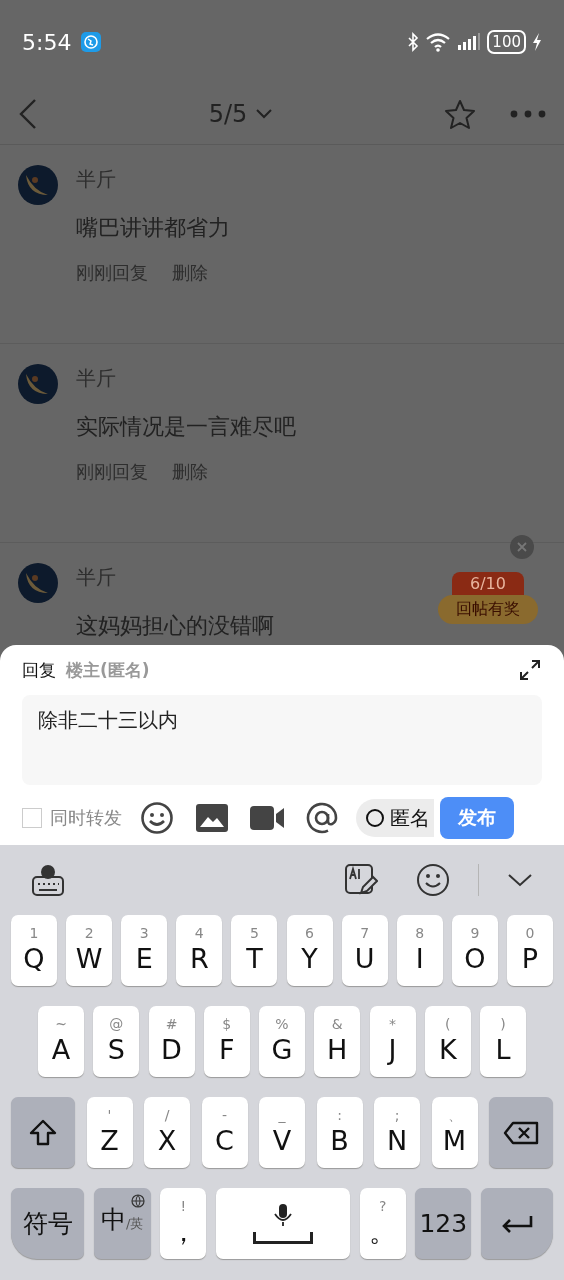  What do you see at coordinates (282, 1214) in the screenshot?
I see `microphone-icon` at bounding box center [282, 1214].